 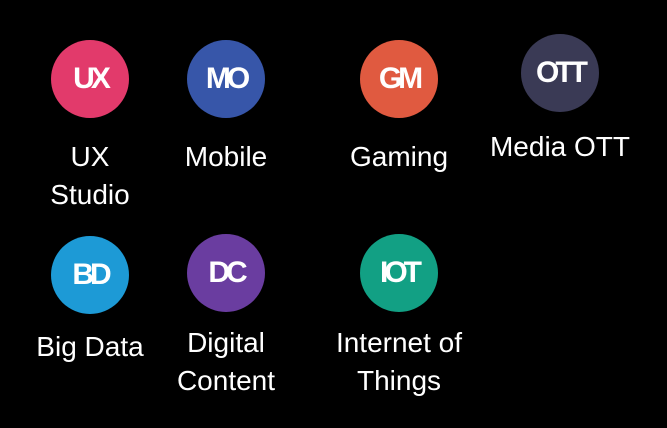 What do you see at coordinates (226, 317) in the screenshot?
I see `app-digital-content: DC Digital Content` at bounding box center [226, 317].